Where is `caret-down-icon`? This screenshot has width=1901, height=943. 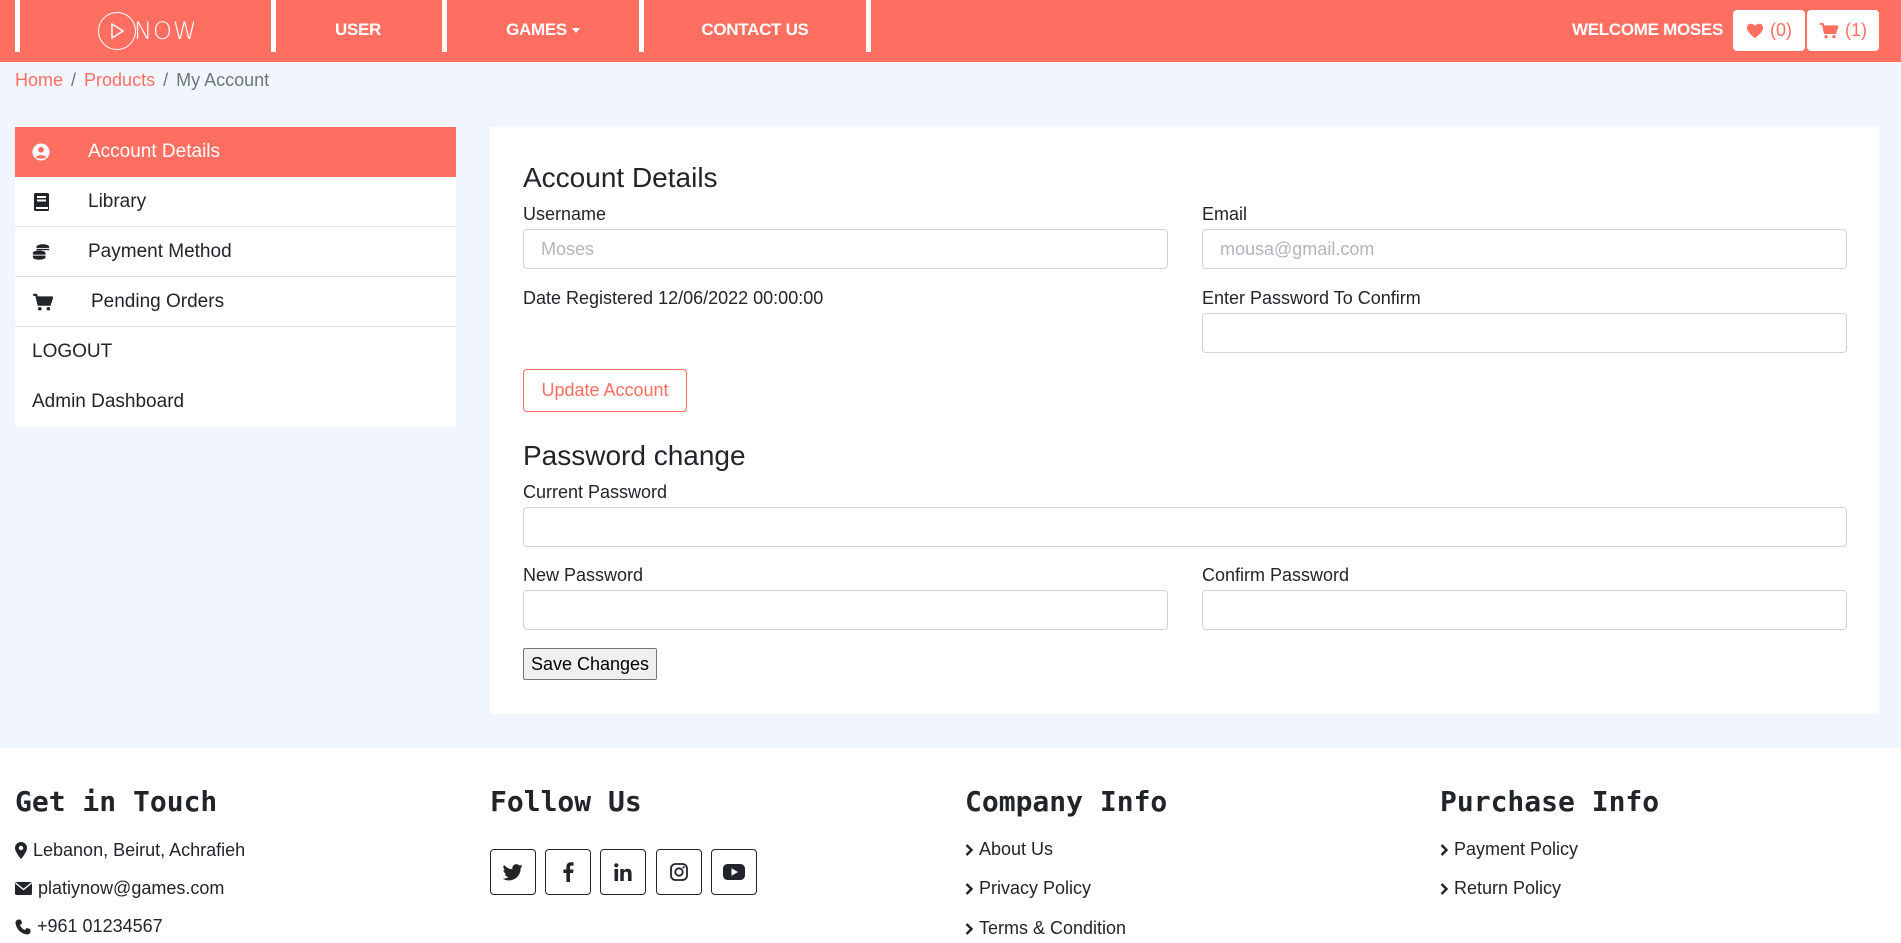 caret-down-icon is located at coordinates (575, 31).